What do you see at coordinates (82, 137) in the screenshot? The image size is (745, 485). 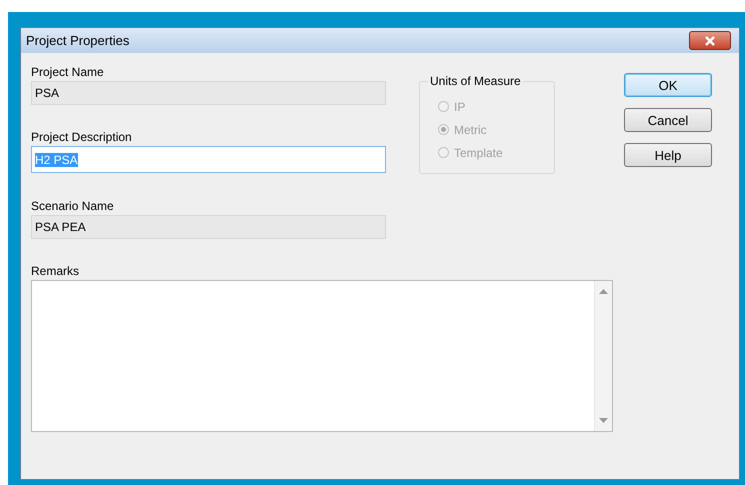 I see `field-label: Project Description` at bounding box center [82, 137].